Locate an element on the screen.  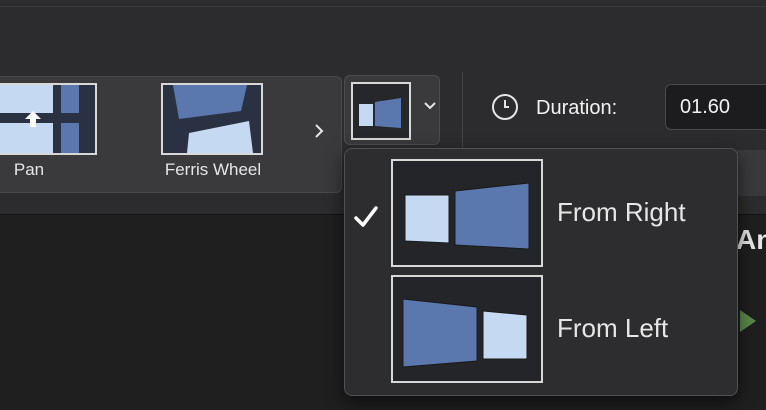
transition-thumb-pan is located at coordinates (48, 119).